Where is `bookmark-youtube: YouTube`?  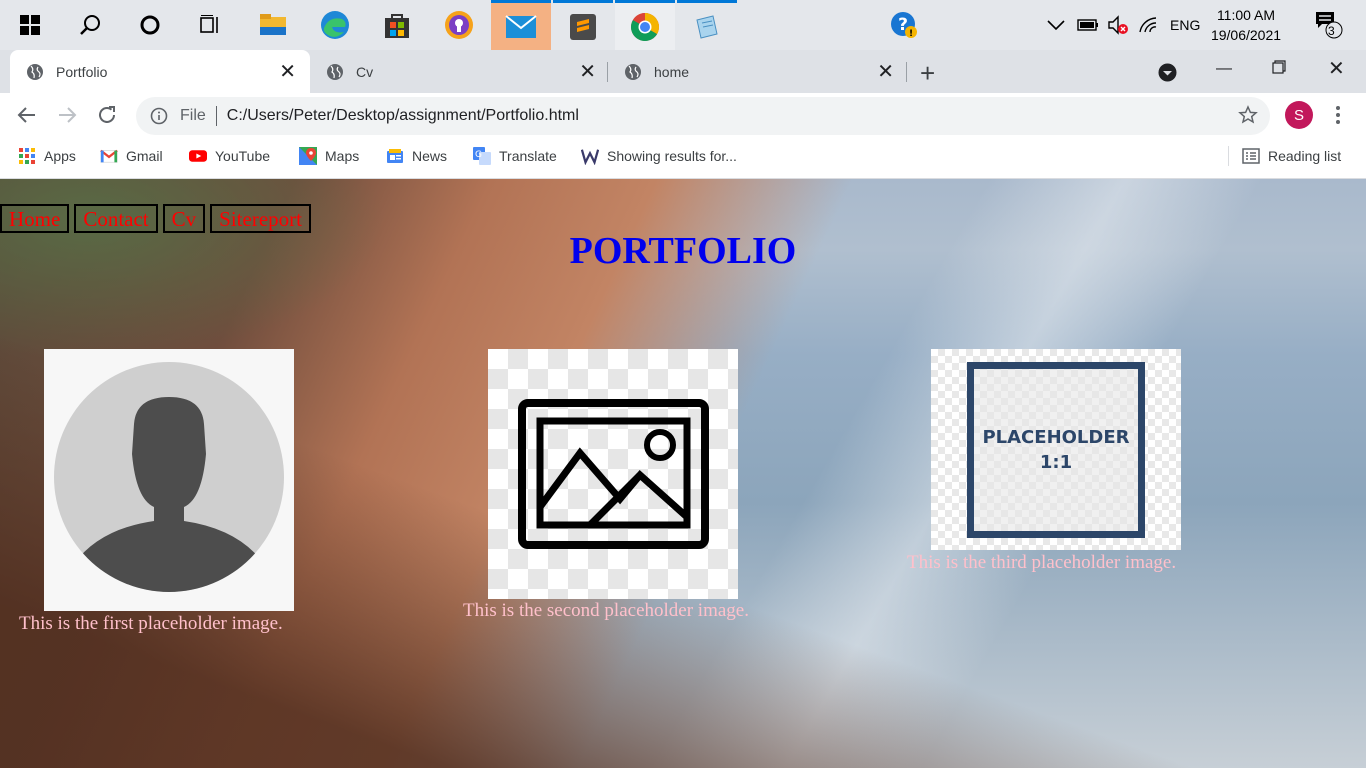 bookmark-youtube: YouTube is located at coordinates (229, 156).